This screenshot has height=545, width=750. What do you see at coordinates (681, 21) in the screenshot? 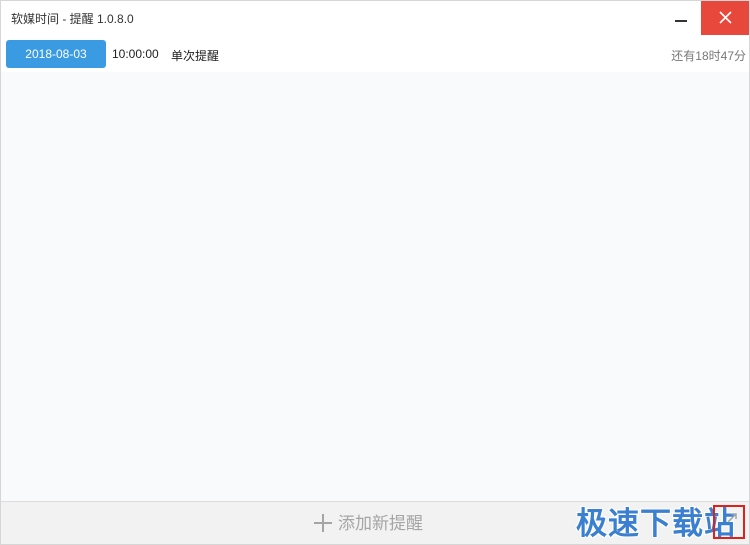
I see `minimize-icon` at bounding box center [681, 21].